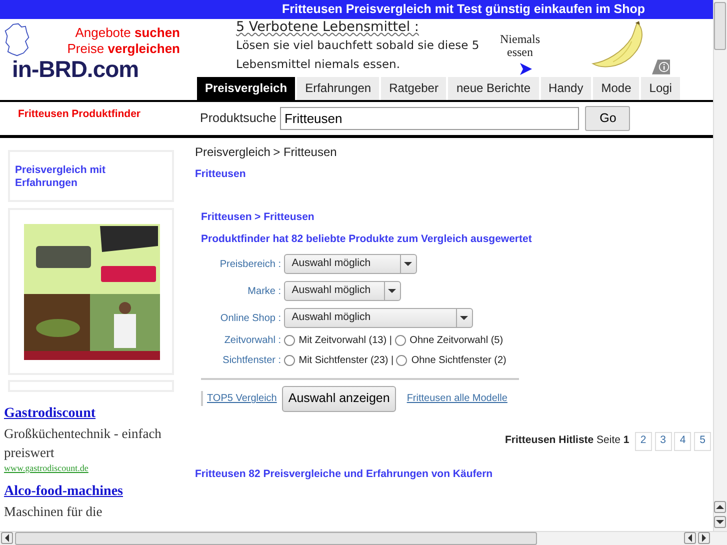  What do you see at coordinates (520, 46) in the screenshot?
I see `ad-side-text: Niemals essen` at bounding box center [520, 46].